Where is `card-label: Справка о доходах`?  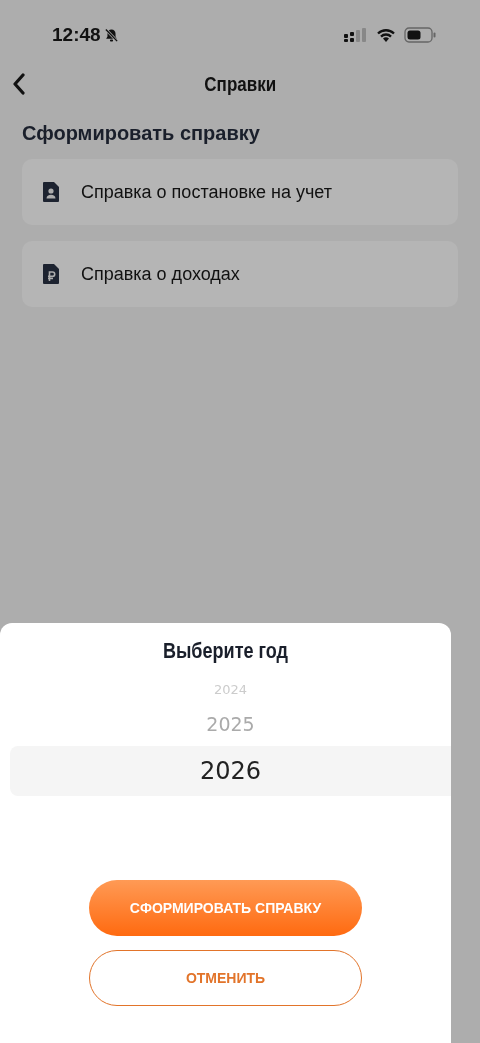 card-label: Справка о доходах is located at coordinates (160, 274).